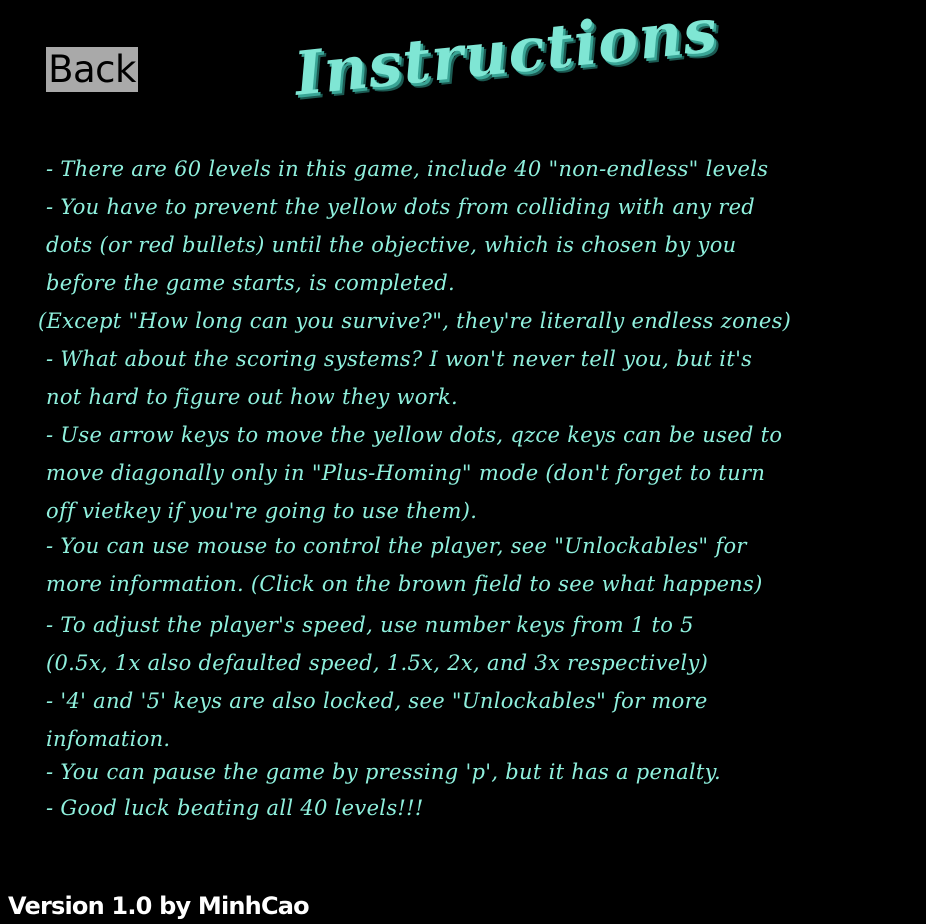  What do you see at coordinates (506, 55) in the screenshot?
I see `page-title: Instructions` at bounding box center [506, 55].